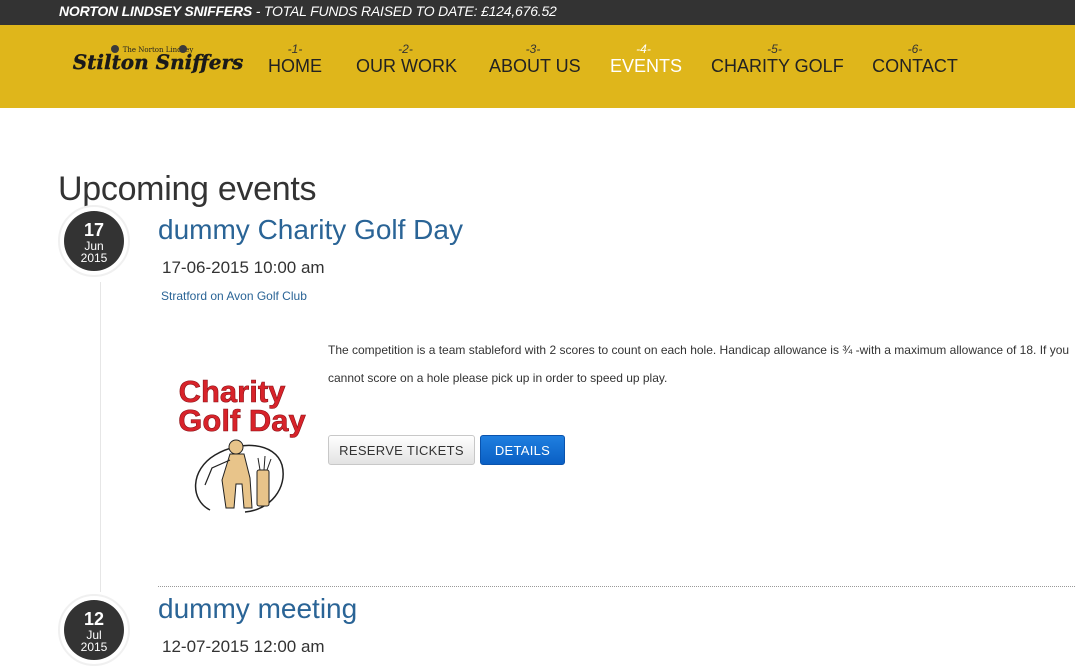 The height and width of the screenshot is (672, 1075). What do you see at coordinates (158, 62) in the screenshot?
I see `logo-text: Stilton Sniffers` at bounding box center [158, 62].